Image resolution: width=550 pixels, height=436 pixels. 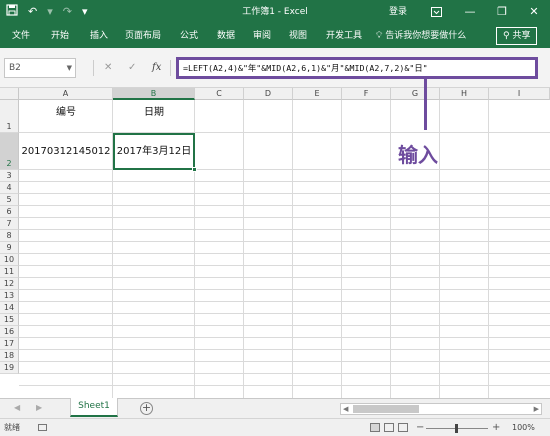 I want to click on column-header-i: I, so click(x=519, y=94).